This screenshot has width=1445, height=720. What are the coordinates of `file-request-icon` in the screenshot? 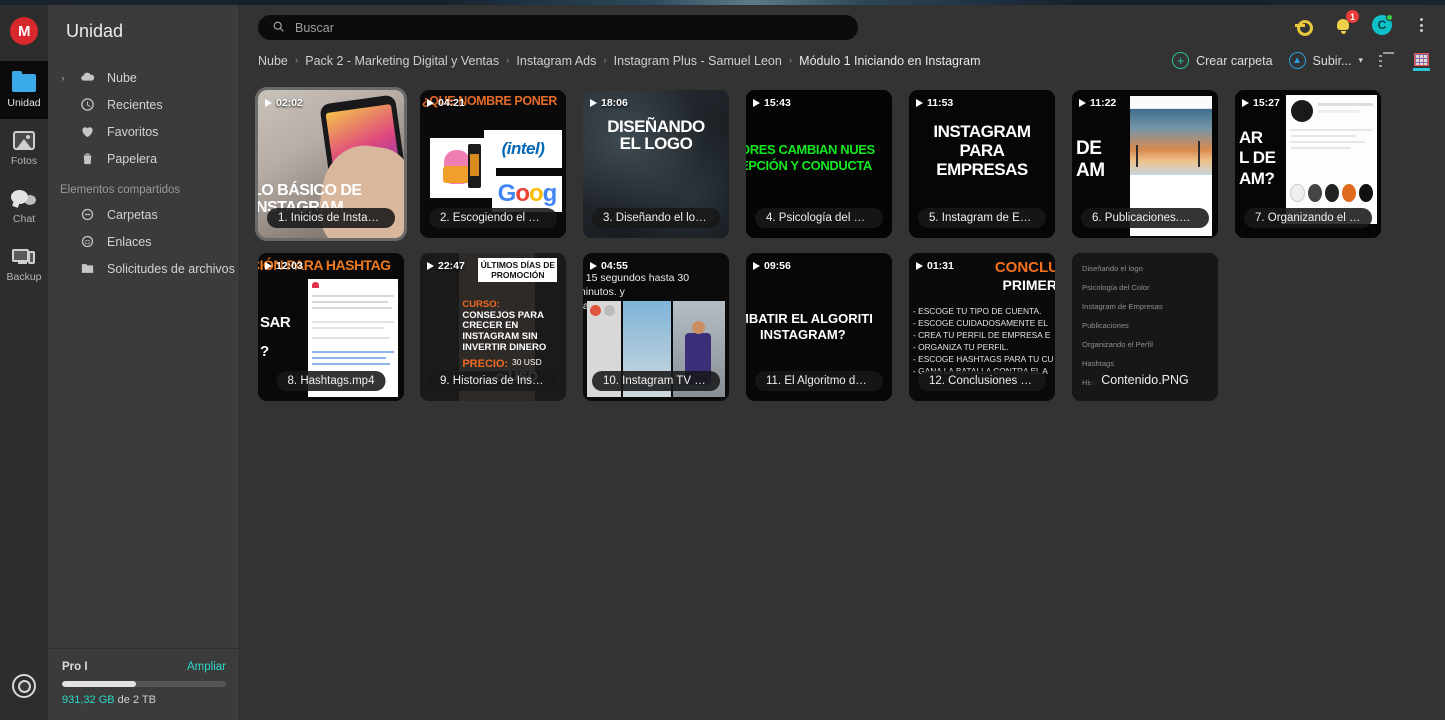 It's located at (87, 268).